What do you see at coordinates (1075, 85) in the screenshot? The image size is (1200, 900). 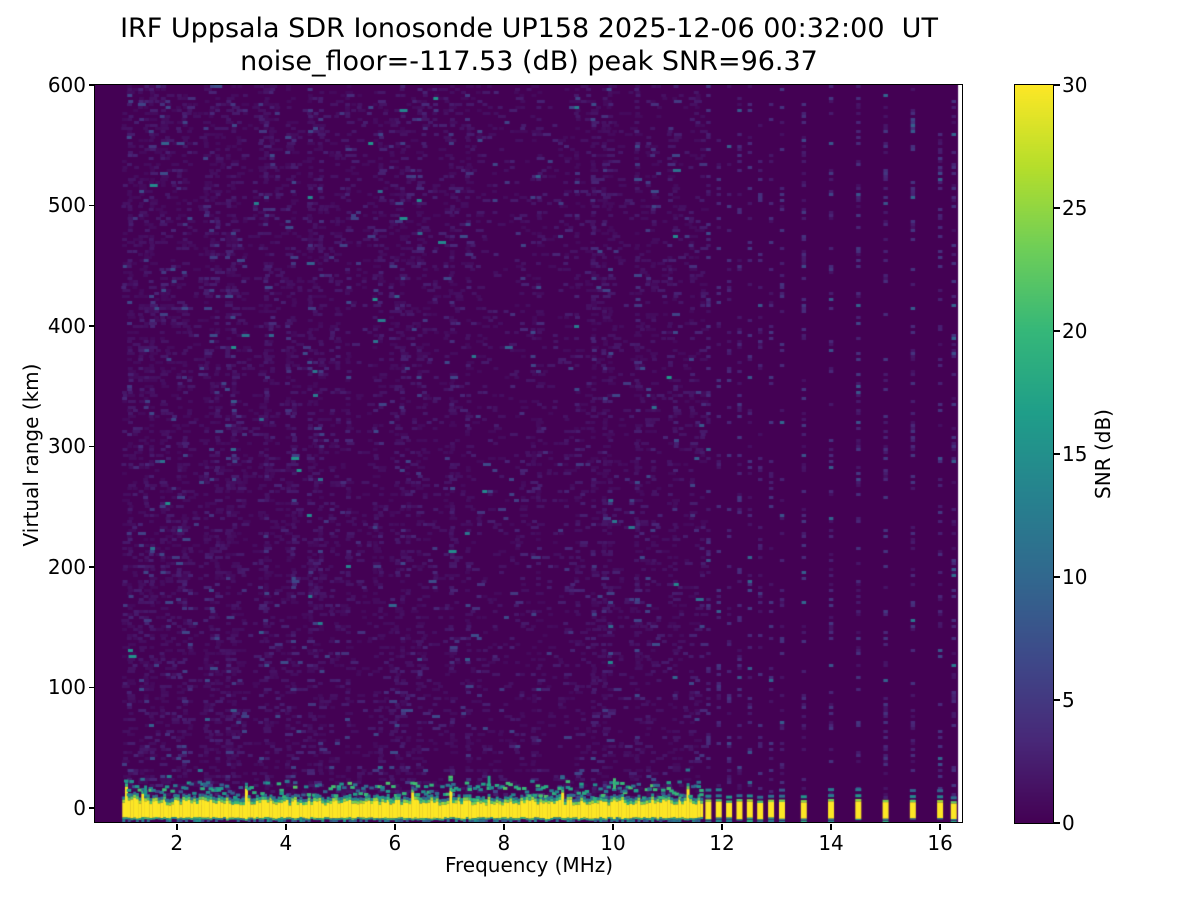 I see `colorbar-tick-label: 30` at bounding box center [1075, 85].